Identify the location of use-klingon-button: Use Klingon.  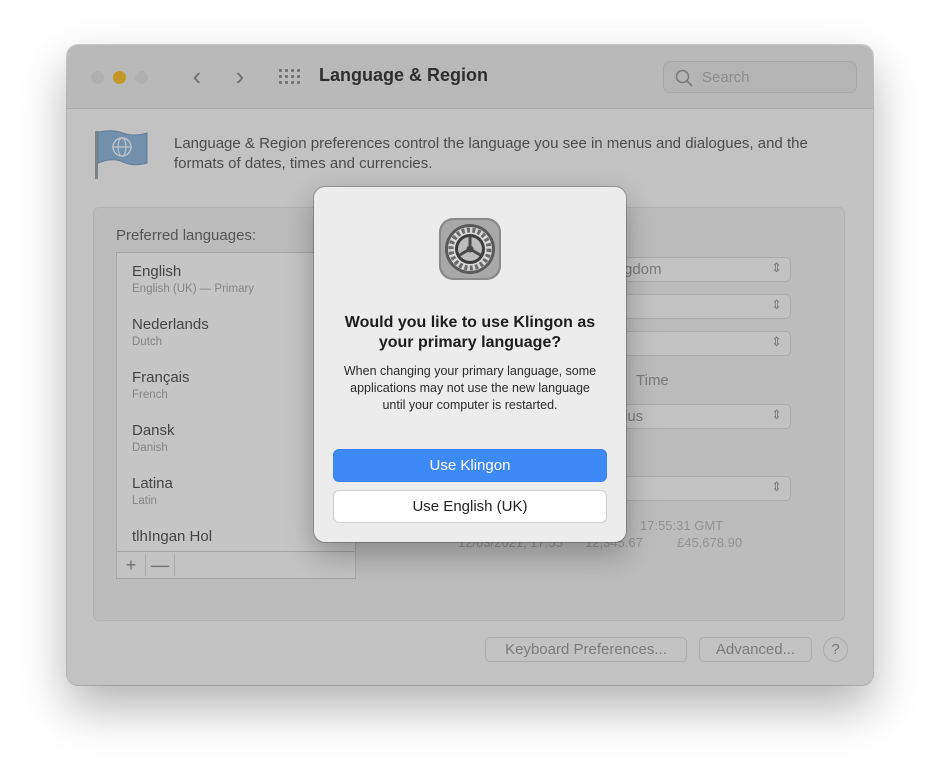
(470, 465).